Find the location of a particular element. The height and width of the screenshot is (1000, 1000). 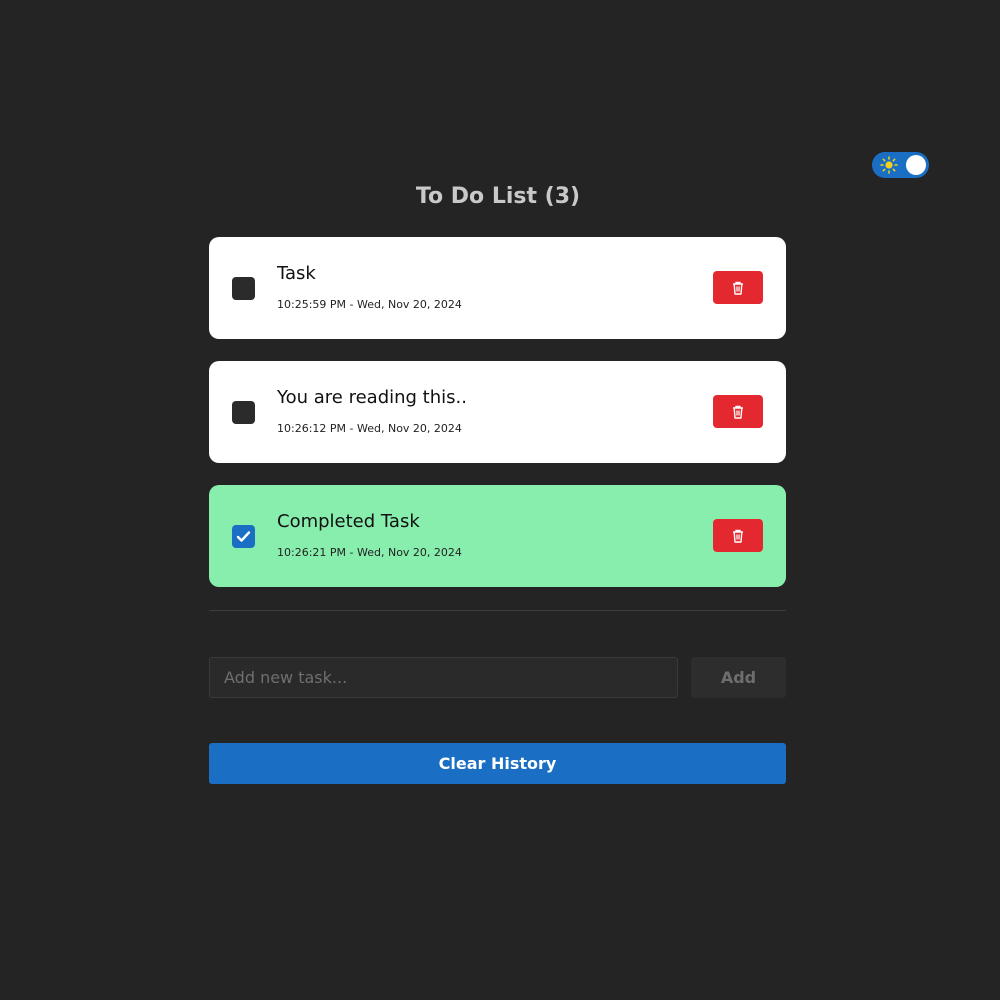

divider is located at coordinates (497, 610).